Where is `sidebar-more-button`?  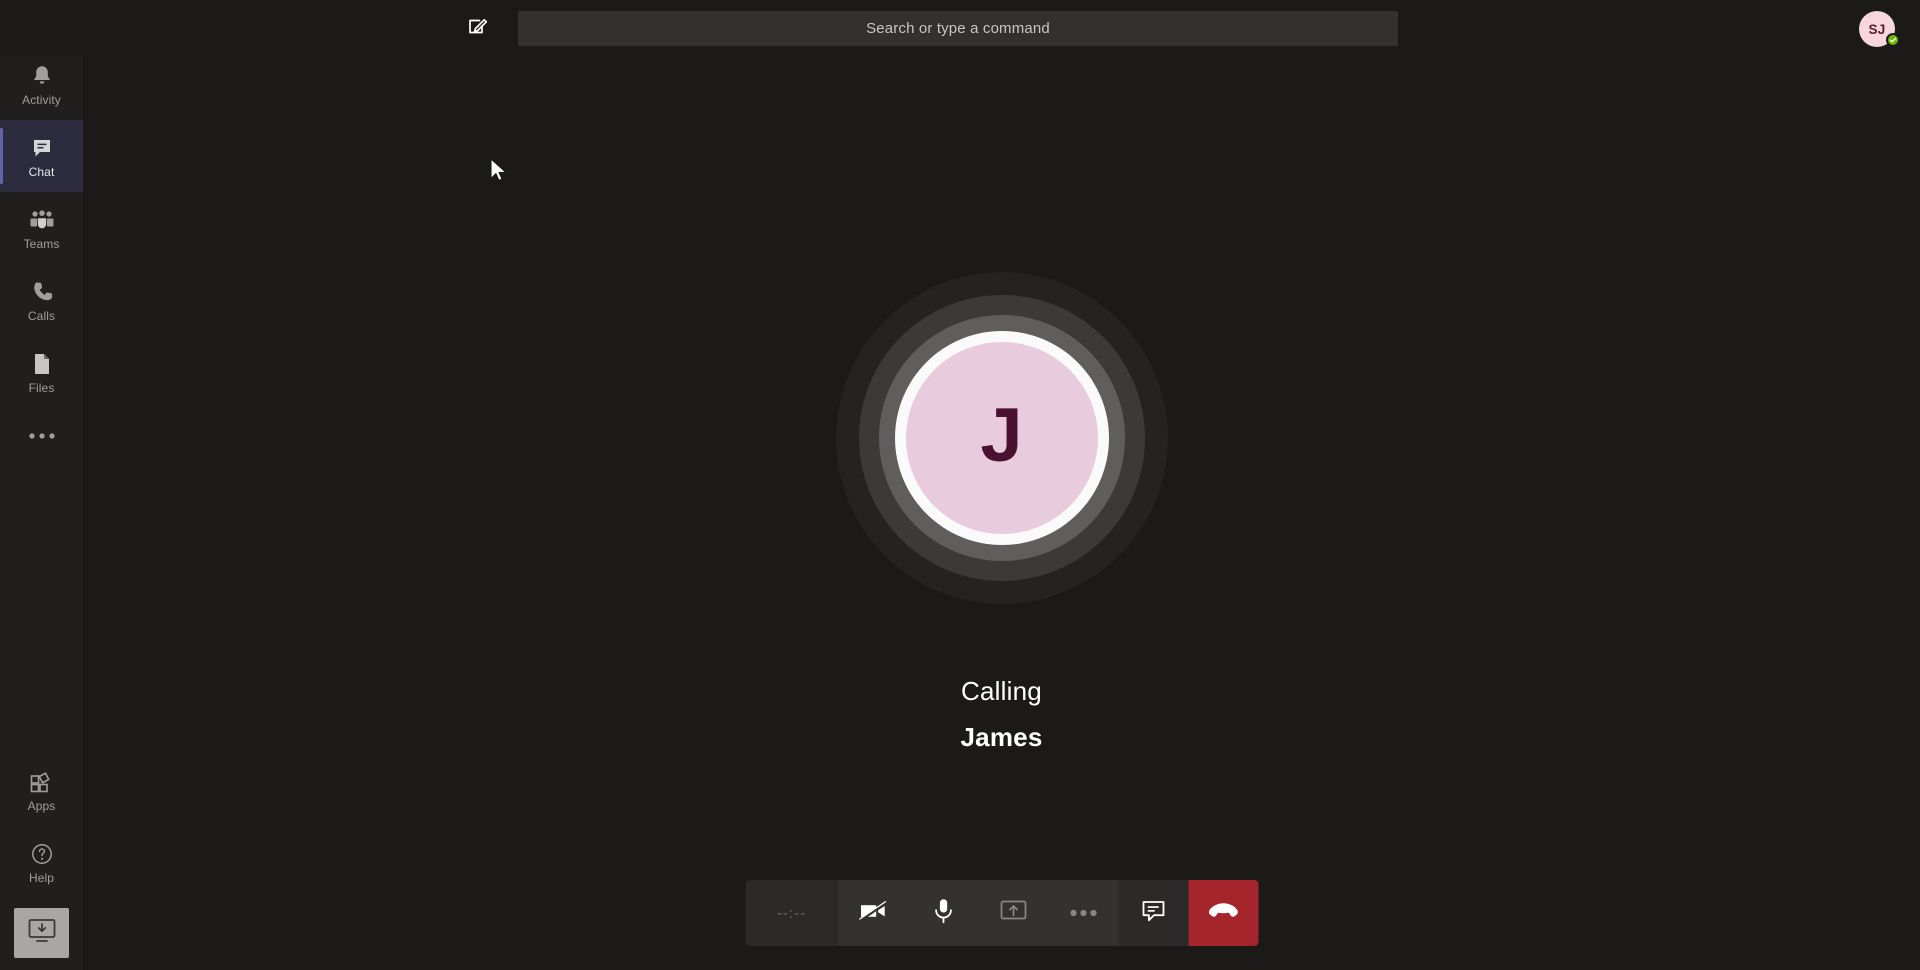 sidebar-more-button is located at coordinates (41, 436).